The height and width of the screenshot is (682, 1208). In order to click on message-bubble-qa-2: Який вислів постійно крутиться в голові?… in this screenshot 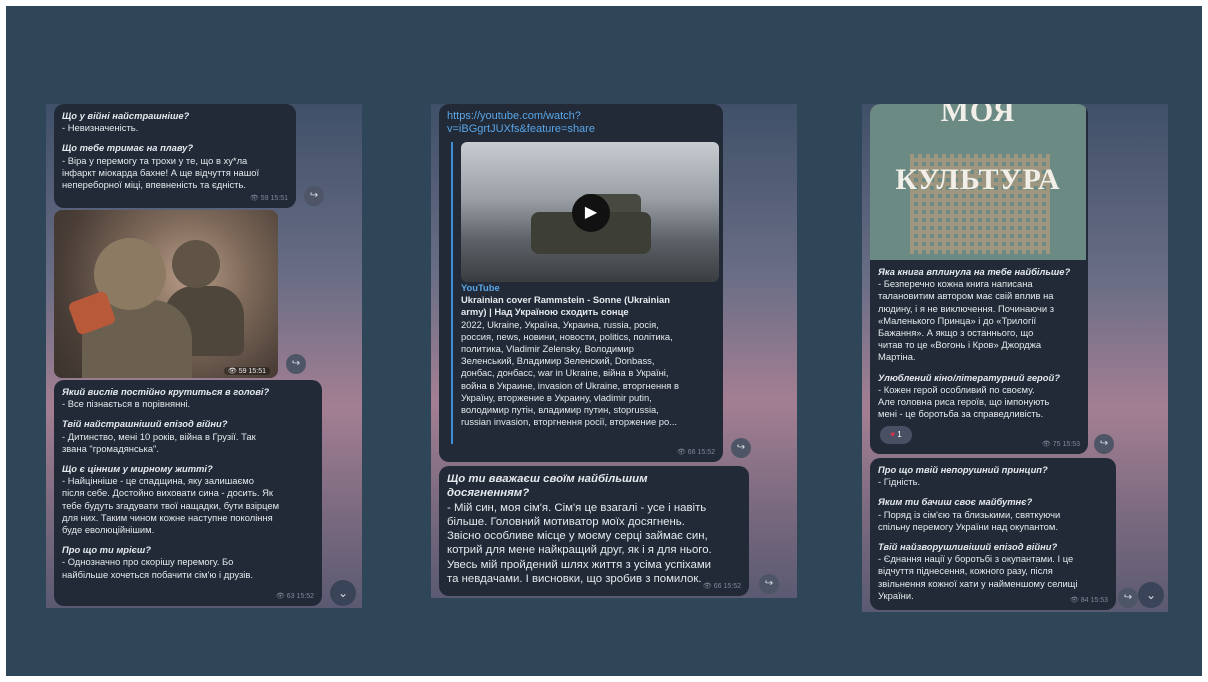, I will do `click(188, 493)`.